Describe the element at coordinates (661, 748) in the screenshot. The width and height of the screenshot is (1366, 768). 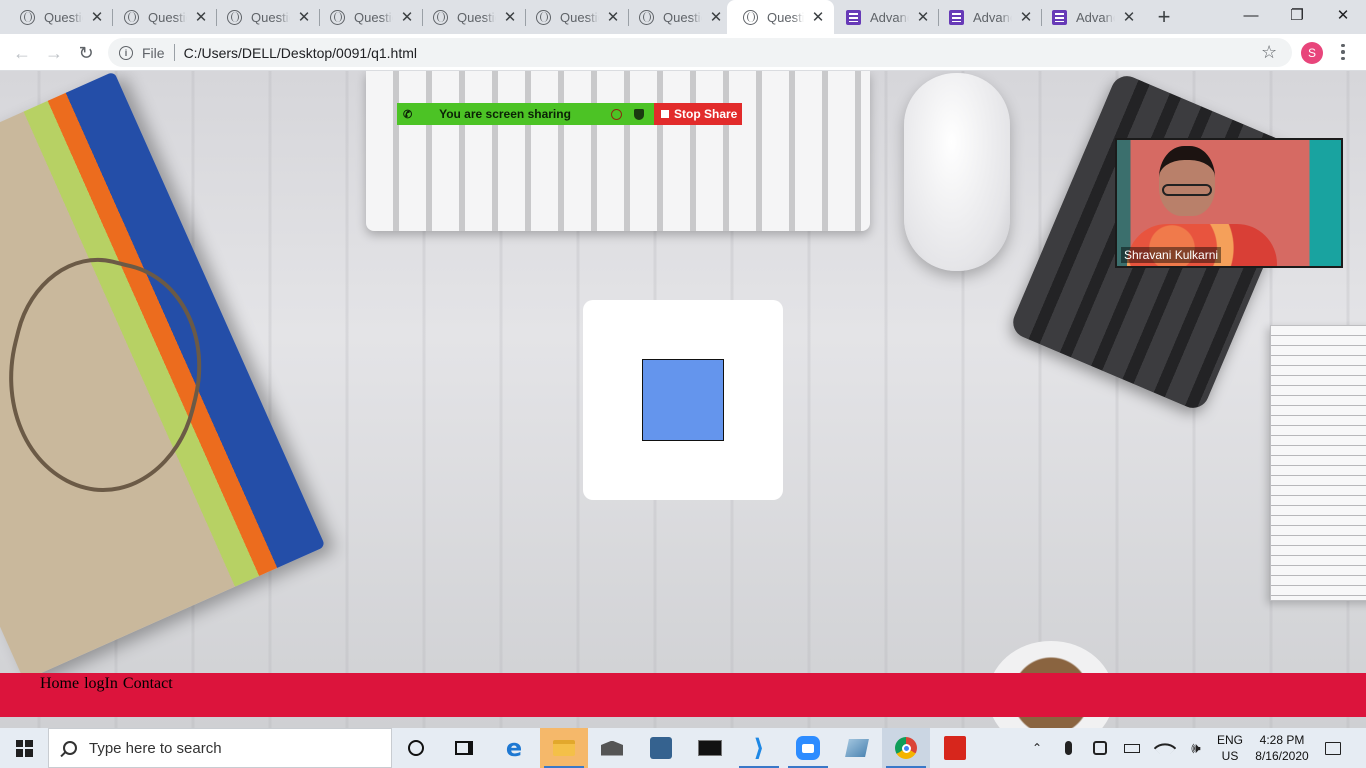
I see `wireshark-icon` at that location.